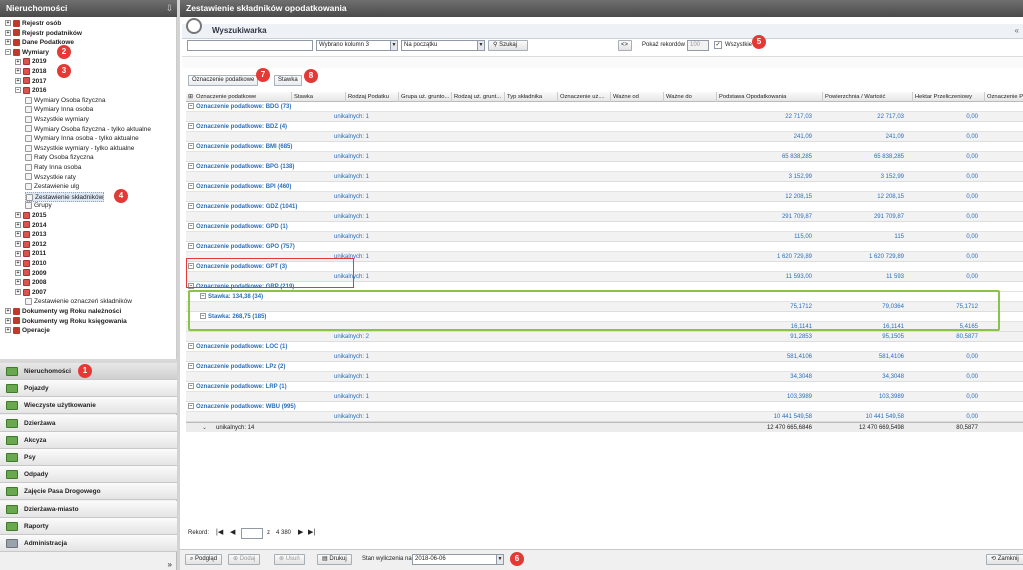  What do you see at coordinates (30, 235) in the screenshot?
I see `tree-node: +2013` at bounding box center [30, 235].